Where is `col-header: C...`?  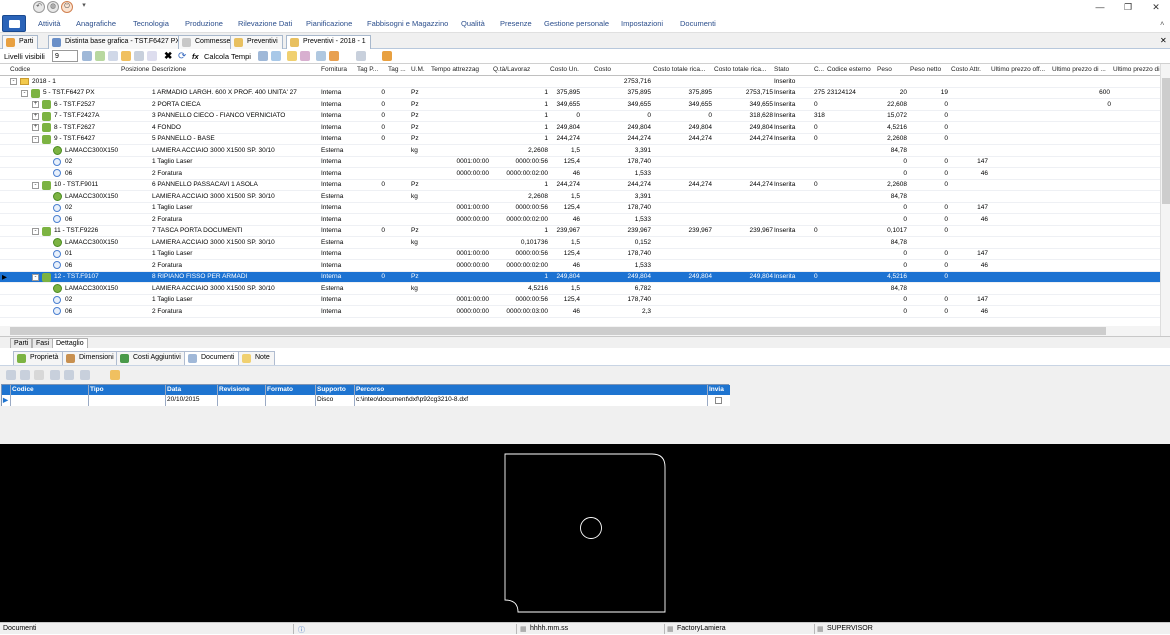 col-header: C... is located at coordinates (820, 69).